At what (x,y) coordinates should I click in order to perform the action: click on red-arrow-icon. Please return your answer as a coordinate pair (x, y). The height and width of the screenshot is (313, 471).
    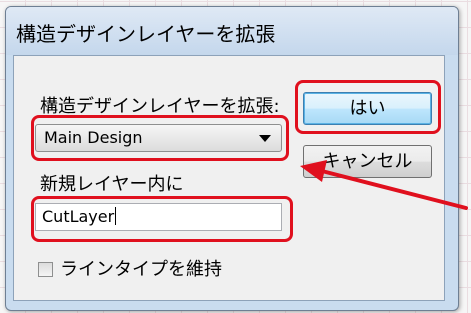
    Looking at the image, I should click on (384, 185).